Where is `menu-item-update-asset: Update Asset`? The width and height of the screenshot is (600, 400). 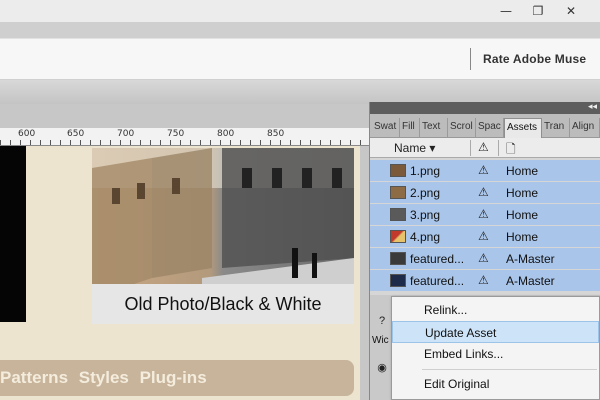
menu-item-update-asset: Update Asset is located at coordinates (495, 332).